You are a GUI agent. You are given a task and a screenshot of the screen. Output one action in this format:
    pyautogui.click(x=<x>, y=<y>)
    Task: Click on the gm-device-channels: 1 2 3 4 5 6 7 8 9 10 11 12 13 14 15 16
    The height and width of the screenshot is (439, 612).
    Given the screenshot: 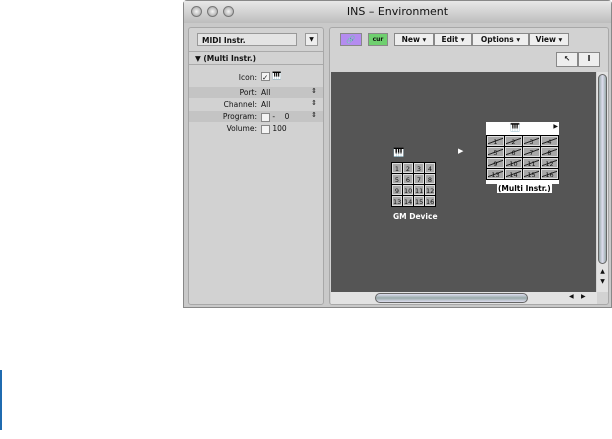 What is the action you would take?
    pyautogui.click(x=413, y=184)
    